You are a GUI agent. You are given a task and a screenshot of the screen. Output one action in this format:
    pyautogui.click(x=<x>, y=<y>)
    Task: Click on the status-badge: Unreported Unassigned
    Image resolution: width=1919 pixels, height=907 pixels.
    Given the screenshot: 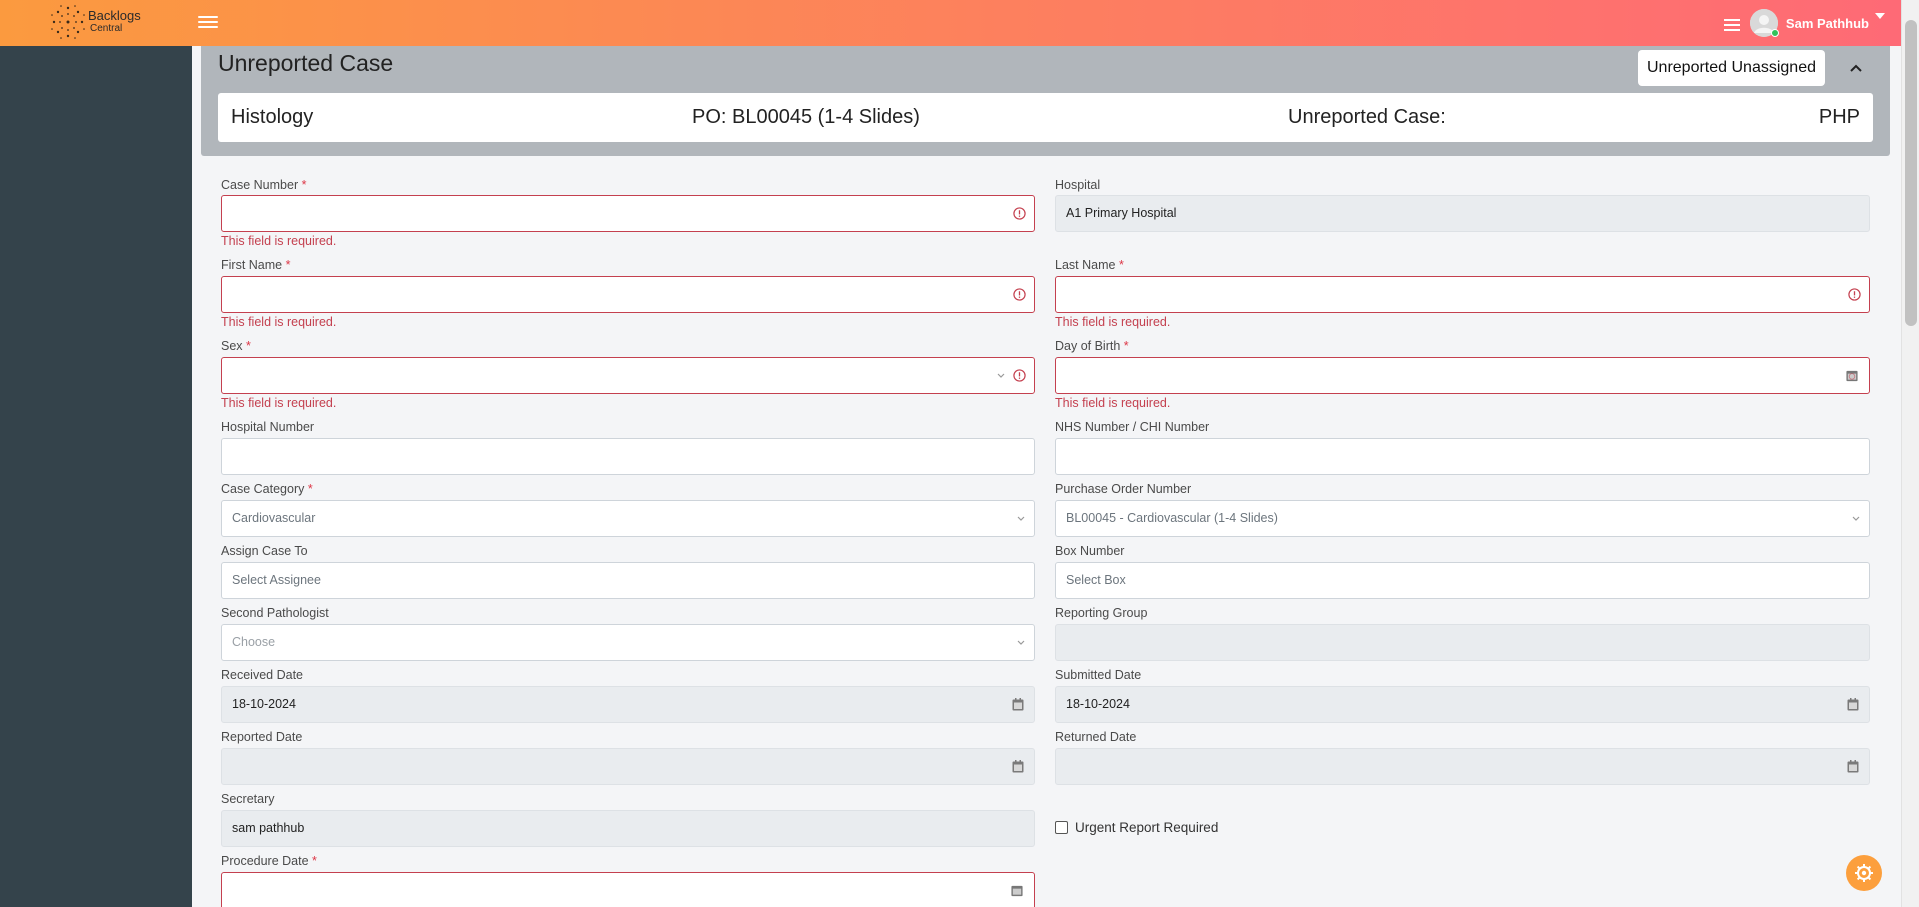 What is the action you would take?
    pyautogui.click(x=1731, y=68)
    